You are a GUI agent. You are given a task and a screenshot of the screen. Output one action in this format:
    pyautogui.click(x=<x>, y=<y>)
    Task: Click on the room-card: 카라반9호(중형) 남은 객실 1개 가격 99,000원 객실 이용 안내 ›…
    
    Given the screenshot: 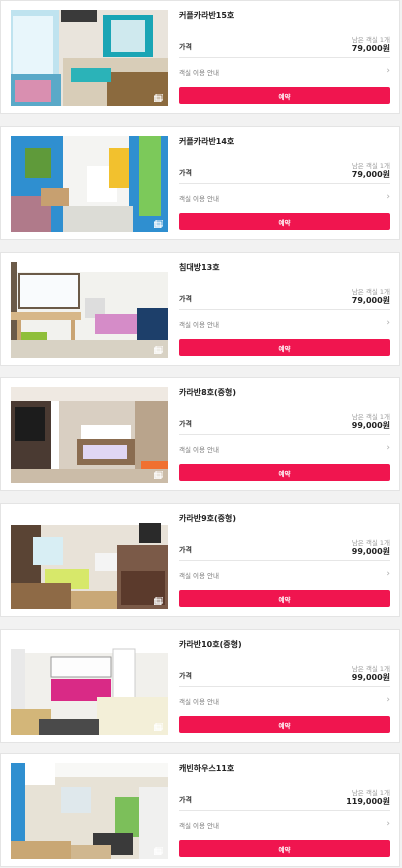 What is the action you would take?
    pyautogui.click(x=200, y=560)
    